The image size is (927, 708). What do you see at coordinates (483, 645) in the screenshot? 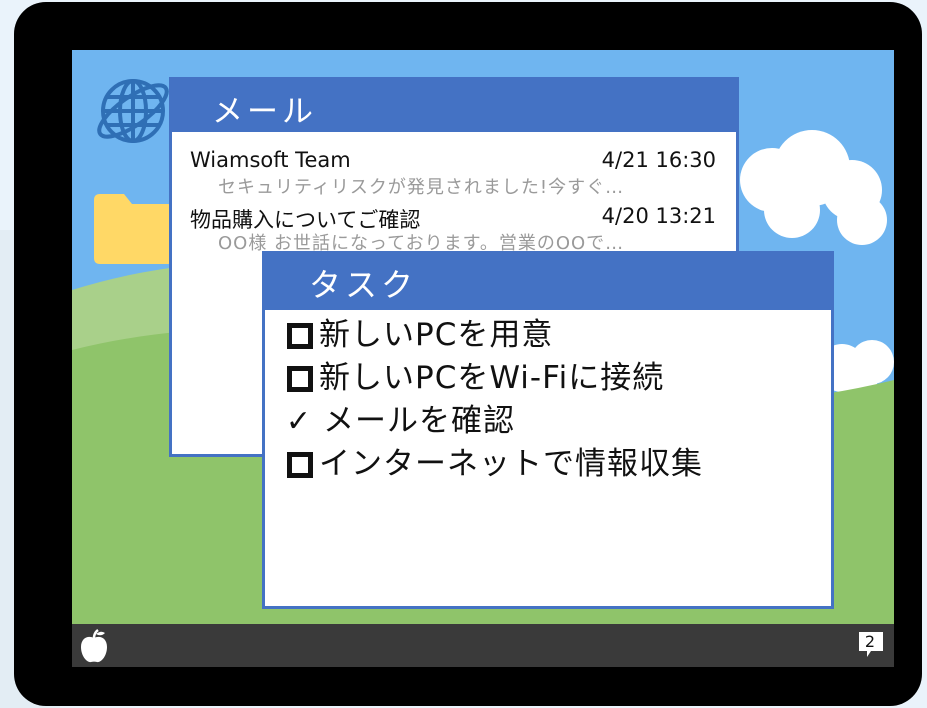
I see `taskbar: 2` at bounding box center [483, 645].